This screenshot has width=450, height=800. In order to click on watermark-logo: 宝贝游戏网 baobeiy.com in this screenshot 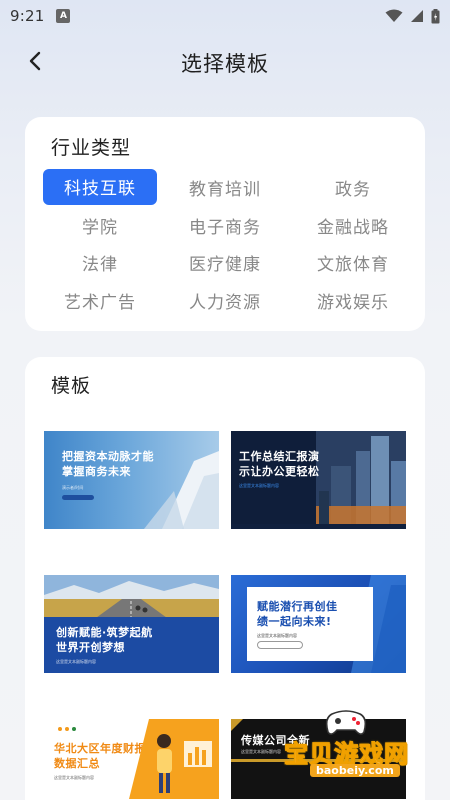, I will do `click(348, 744)`.